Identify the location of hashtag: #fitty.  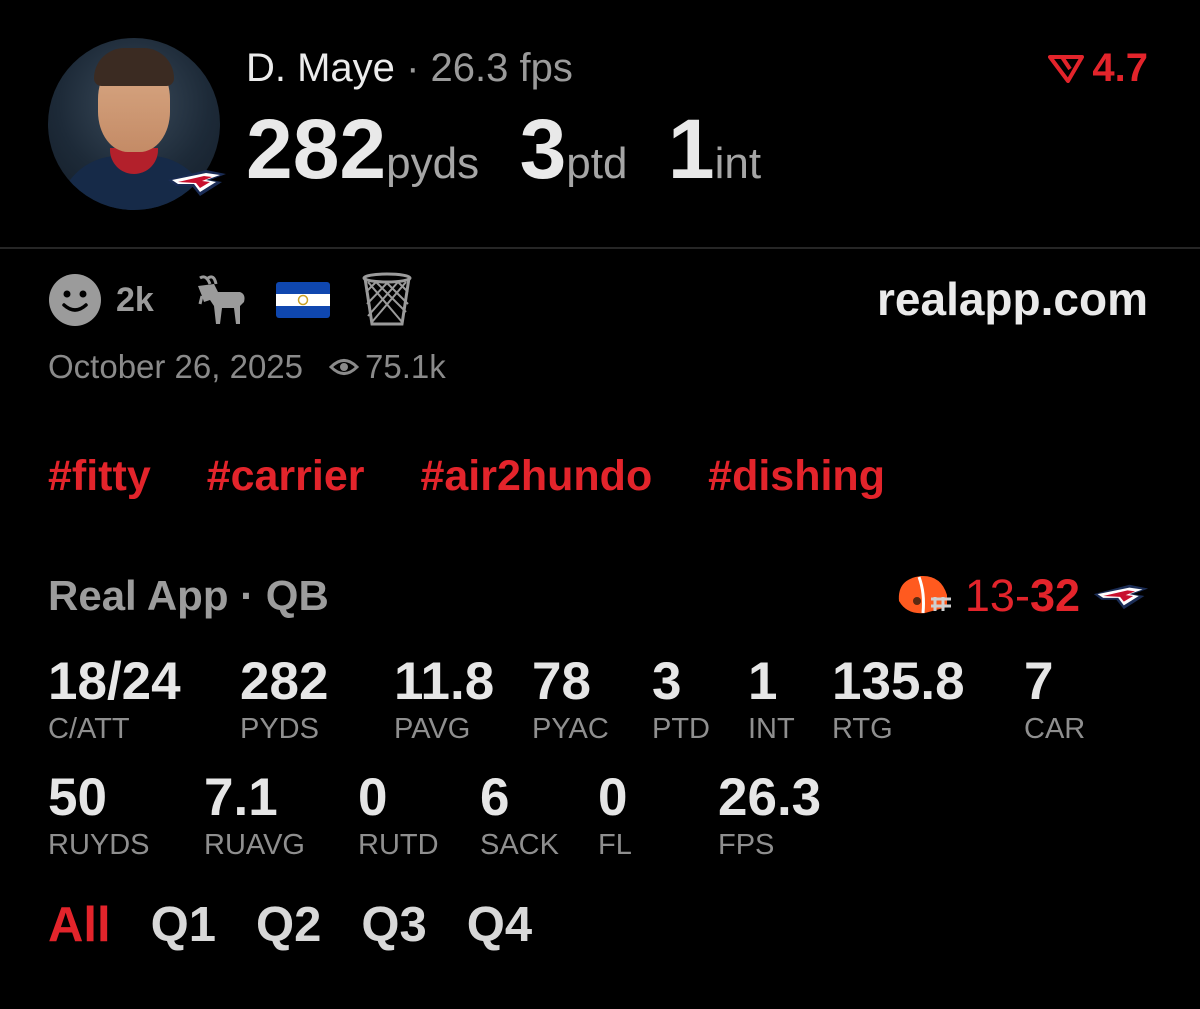
(99, 476).